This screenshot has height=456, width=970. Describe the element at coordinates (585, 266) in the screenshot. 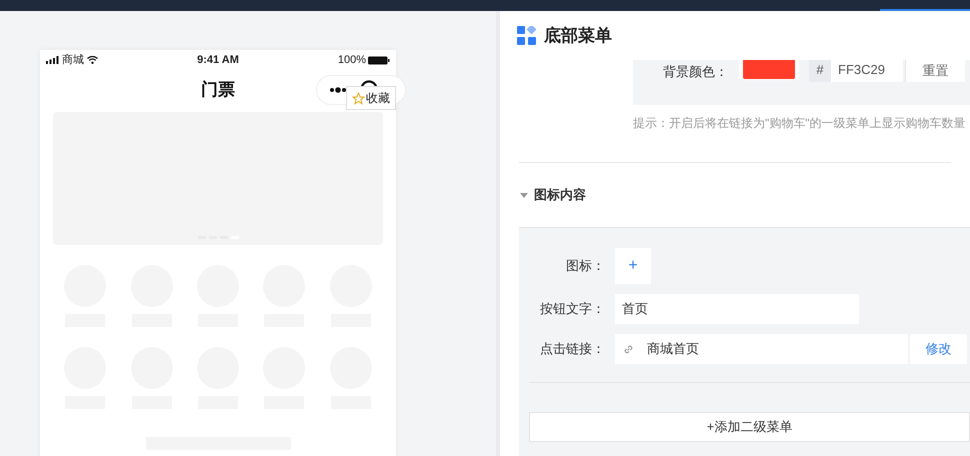

I see `icon-label: 图标：` at that location.